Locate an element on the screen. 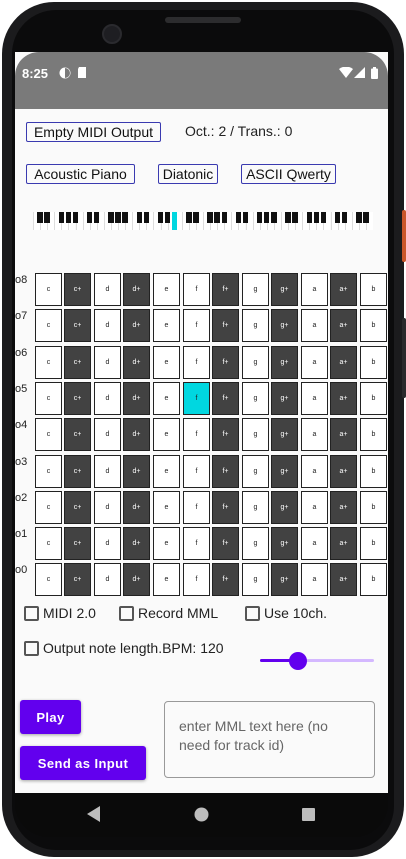 The width and height of the screenshot is (406, 859). note-key-o0-c: c is located at coordinates (48, 580).